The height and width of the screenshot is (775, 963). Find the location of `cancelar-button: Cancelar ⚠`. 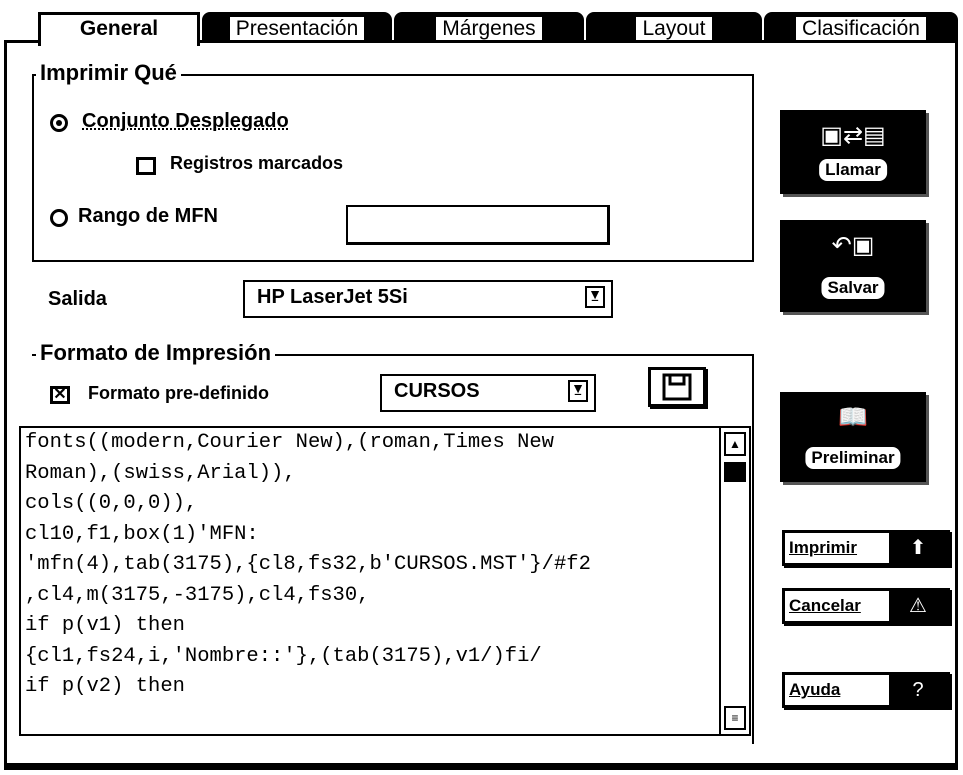

cancelar-button: Cancelar ⚠ is located at coordinates (866, 606).